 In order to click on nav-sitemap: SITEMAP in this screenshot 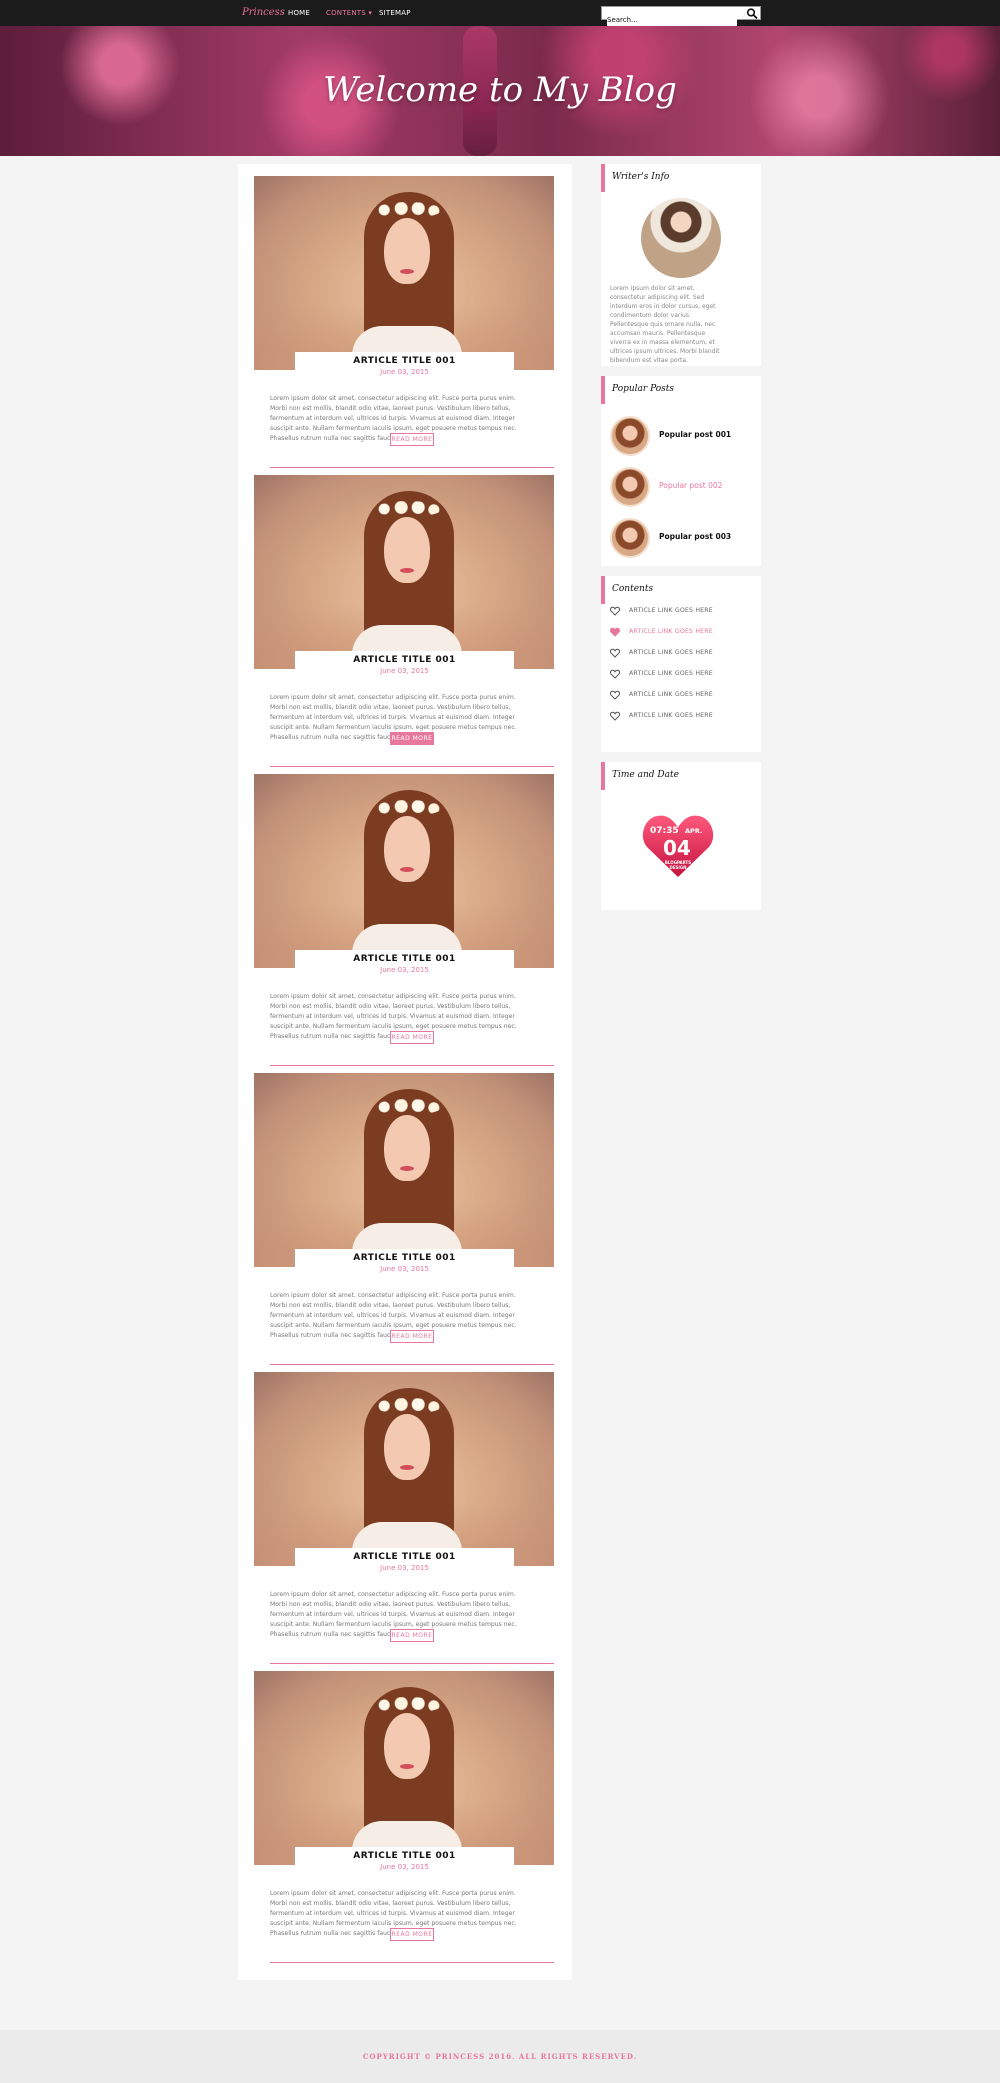, I will do `click(395, 13)`.